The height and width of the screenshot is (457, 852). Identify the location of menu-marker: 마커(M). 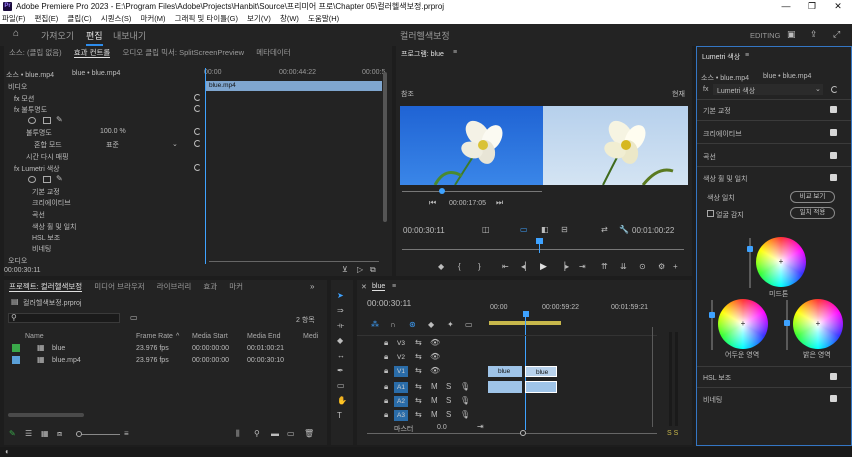
(153, 18).